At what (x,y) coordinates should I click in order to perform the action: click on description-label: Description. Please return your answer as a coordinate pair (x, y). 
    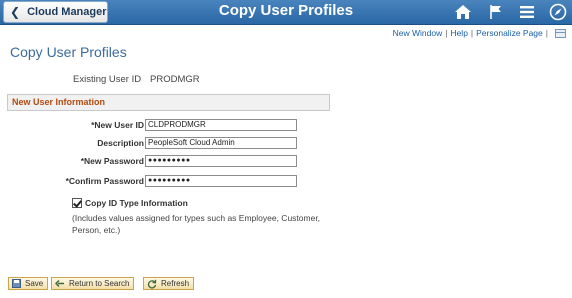
    Looking at the image, I should click on (120, 143).